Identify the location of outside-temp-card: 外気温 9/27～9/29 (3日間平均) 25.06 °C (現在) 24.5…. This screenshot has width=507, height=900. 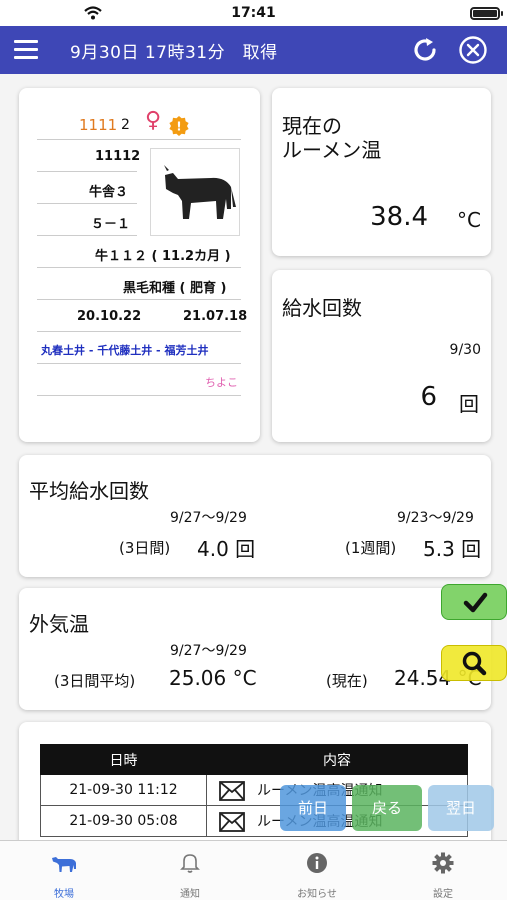
(255, 649).